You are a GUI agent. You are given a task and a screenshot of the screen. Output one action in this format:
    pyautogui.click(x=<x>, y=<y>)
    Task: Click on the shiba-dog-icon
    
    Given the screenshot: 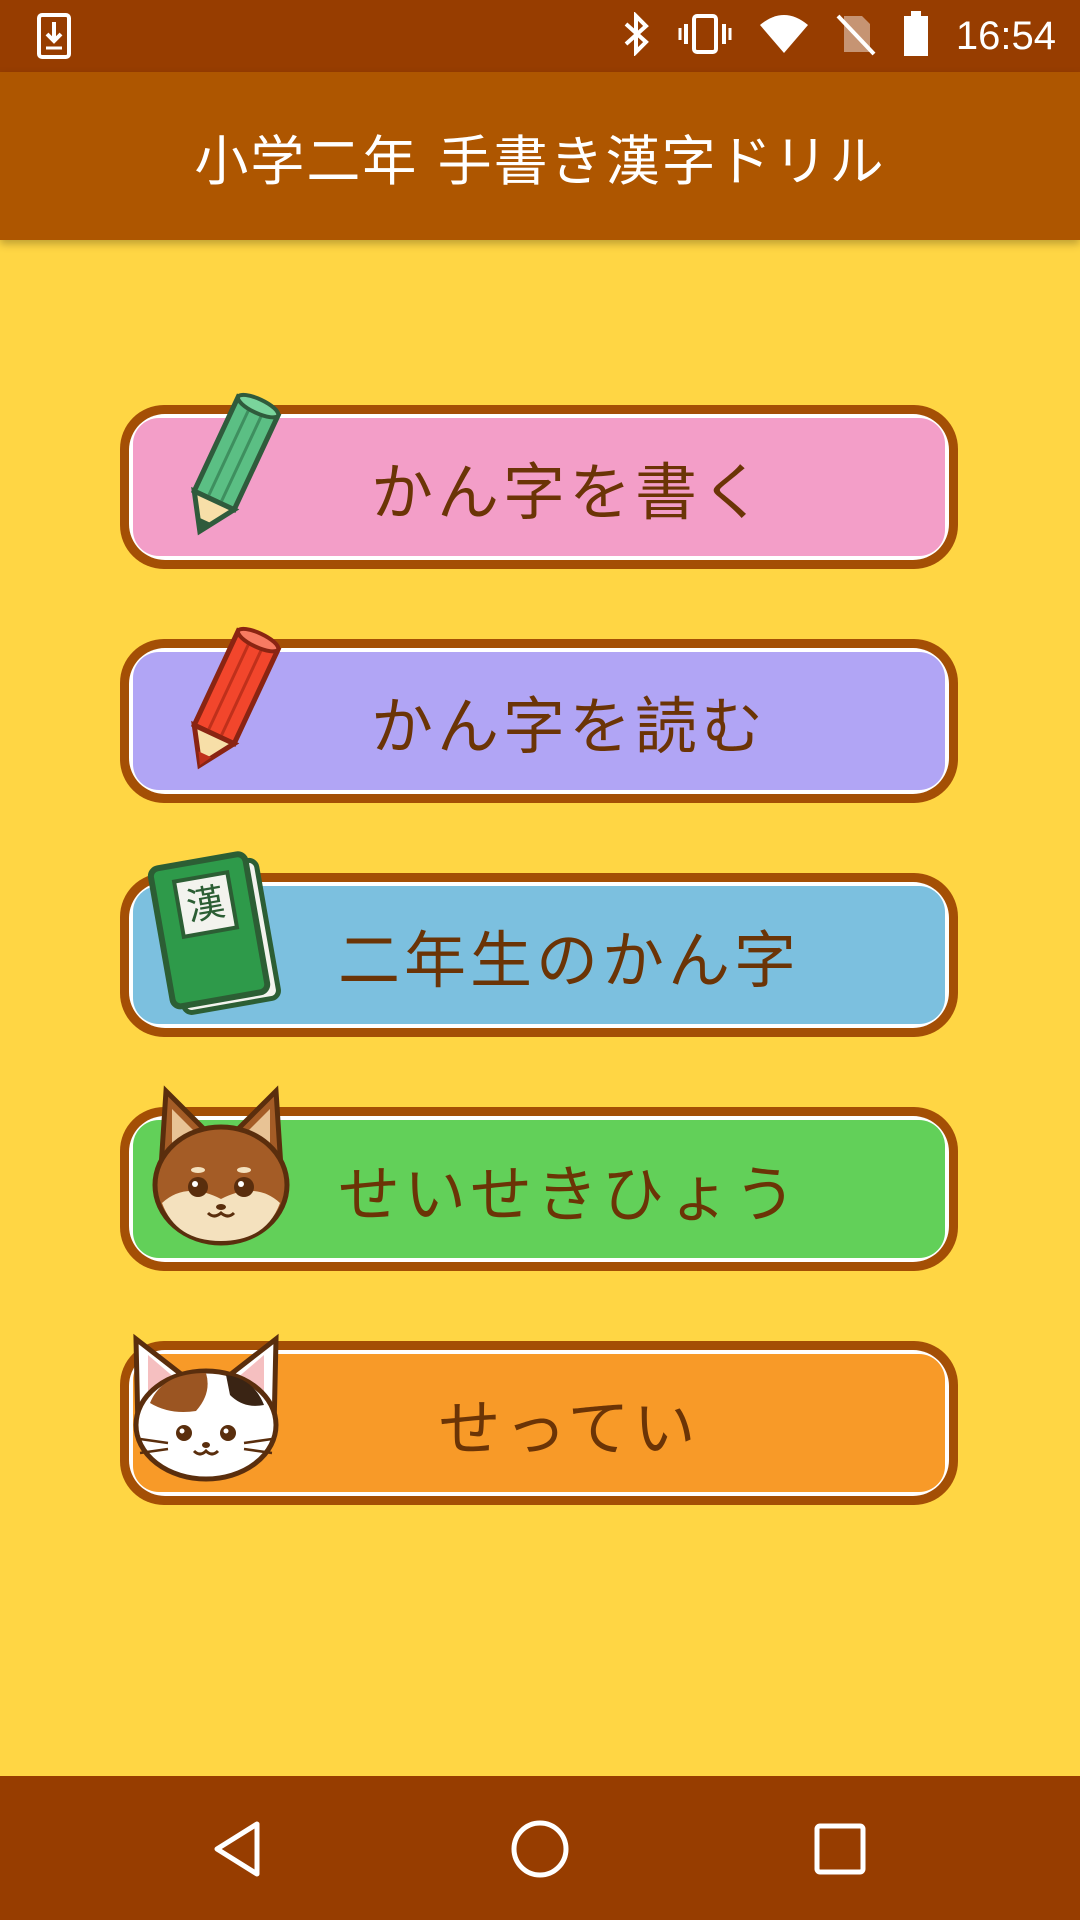 What is the action you would take?
    pyautogui.click(x=221, y=1164)
    